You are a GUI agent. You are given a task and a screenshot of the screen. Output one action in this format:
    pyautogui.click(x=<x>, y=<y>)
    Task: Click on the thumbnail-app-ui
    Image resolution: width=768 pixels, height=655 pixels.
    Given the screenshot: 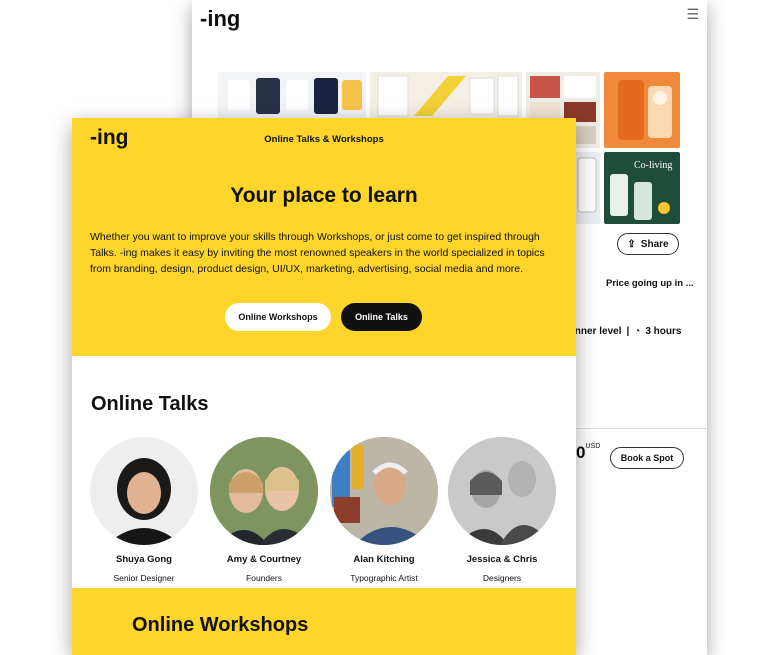 What is the action you would take?
    pyautogui.click(x=292, y=96)
    